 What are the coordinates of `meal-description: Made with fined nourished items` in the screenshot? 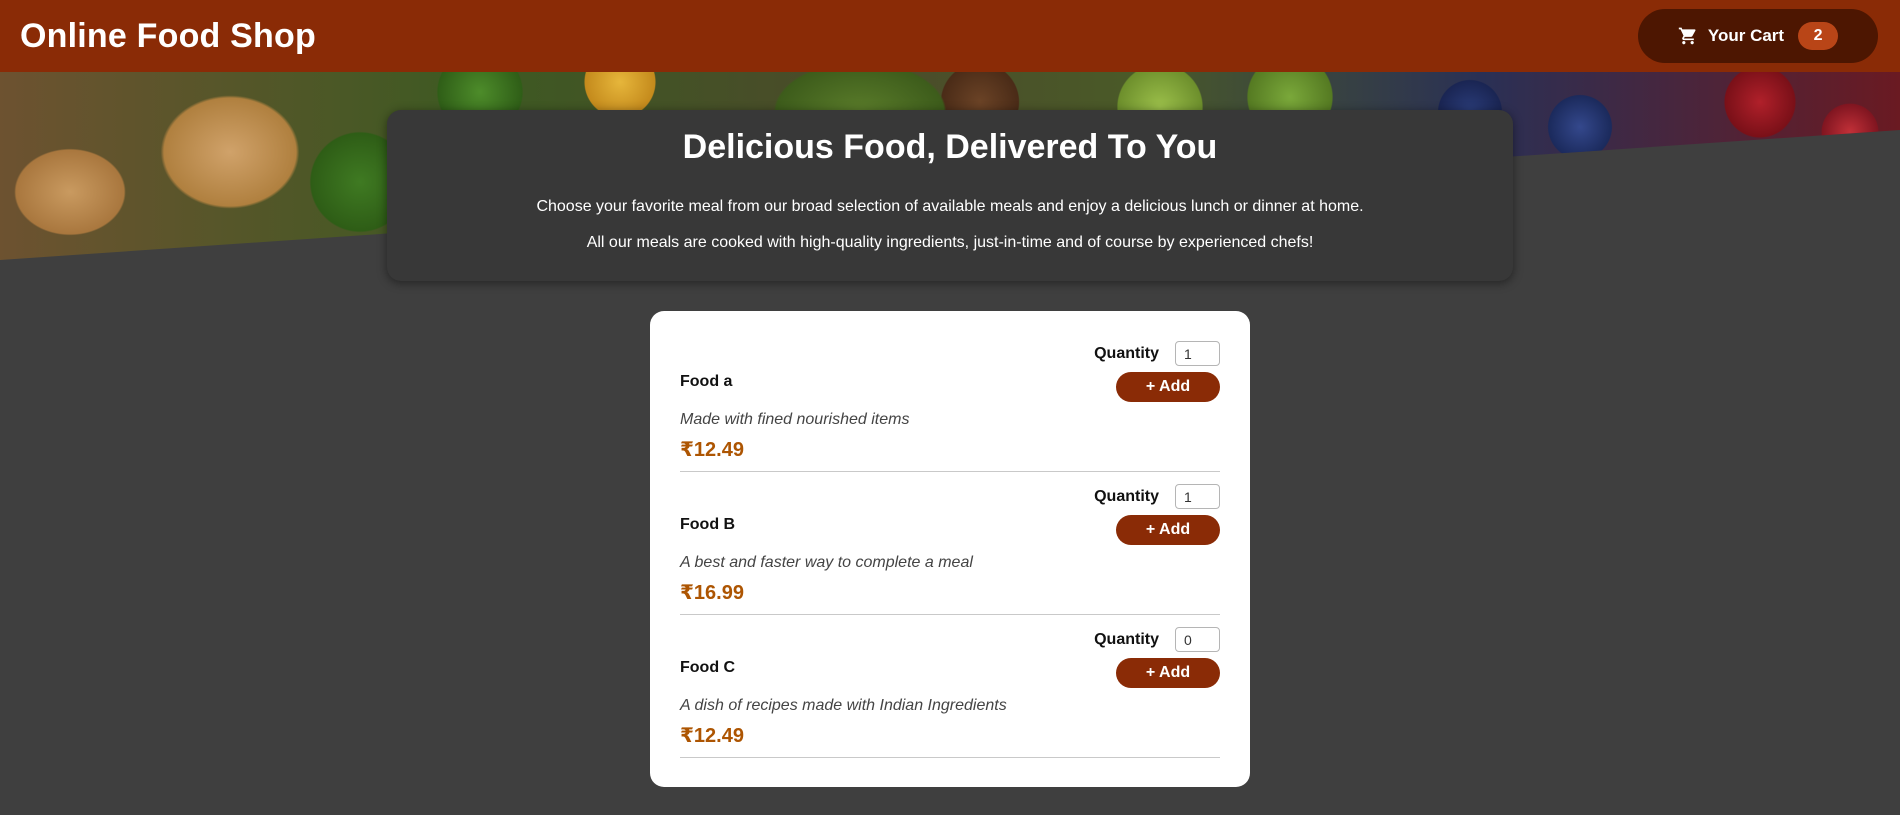 It's located at (795, 419).